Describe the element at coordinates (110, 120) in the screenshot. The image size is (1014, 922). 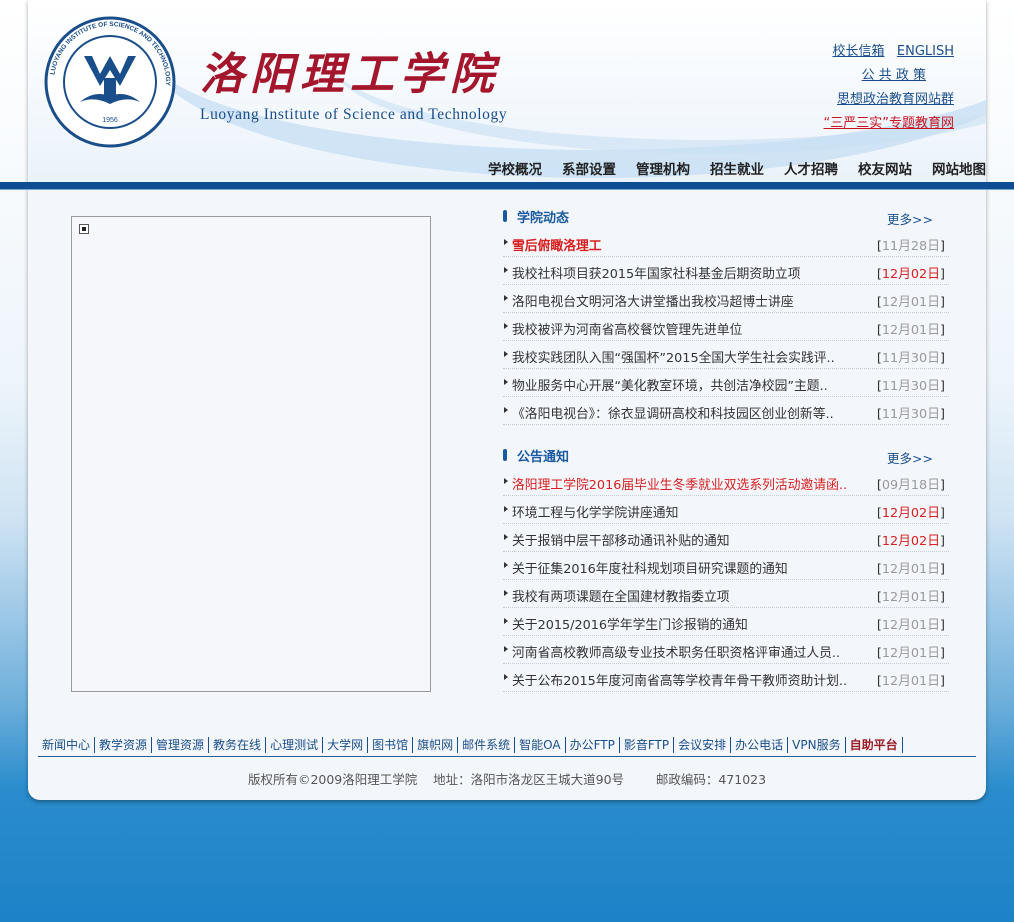
I see `logo-year: 1956` at that location.